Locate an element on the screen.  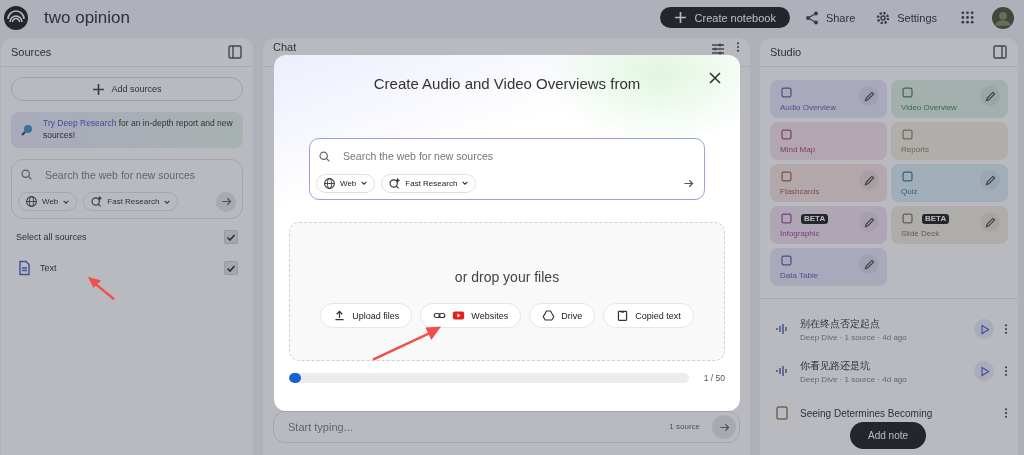
video-play-icon is located at coordinates (459, 315).